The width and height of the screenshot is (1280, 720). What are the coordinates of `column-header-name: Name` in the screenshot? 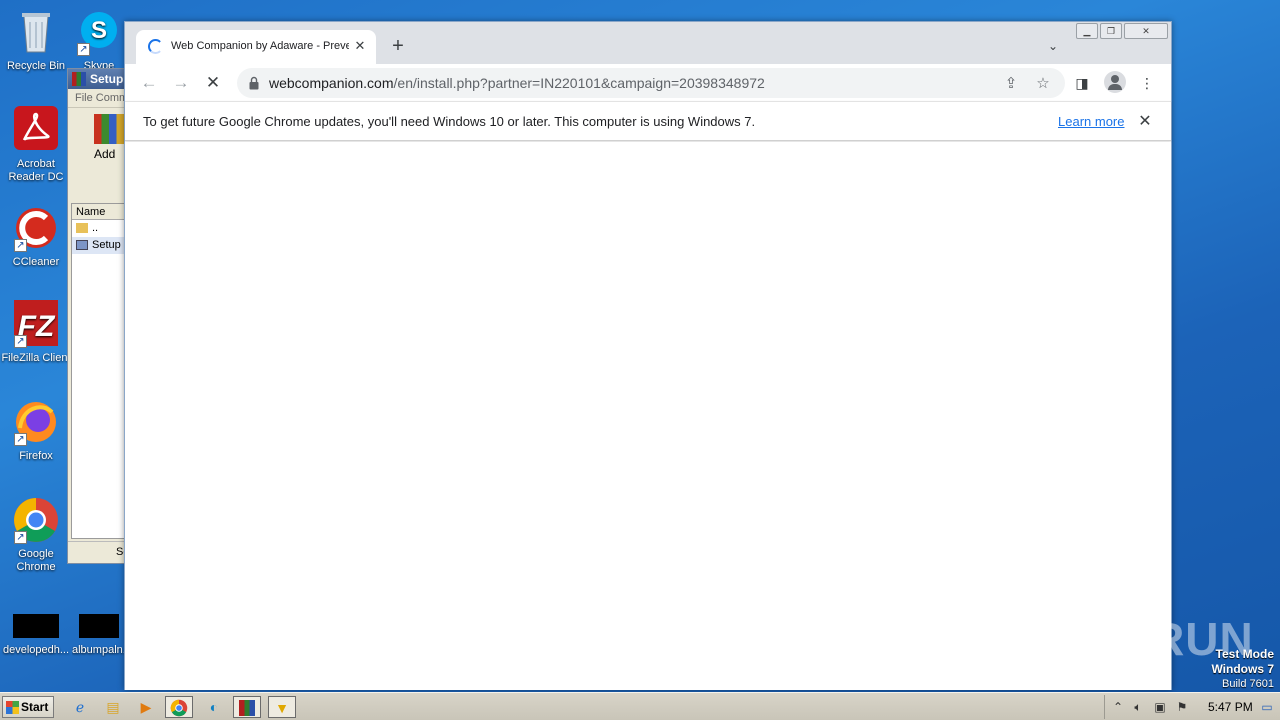 It's located at (98, 212).